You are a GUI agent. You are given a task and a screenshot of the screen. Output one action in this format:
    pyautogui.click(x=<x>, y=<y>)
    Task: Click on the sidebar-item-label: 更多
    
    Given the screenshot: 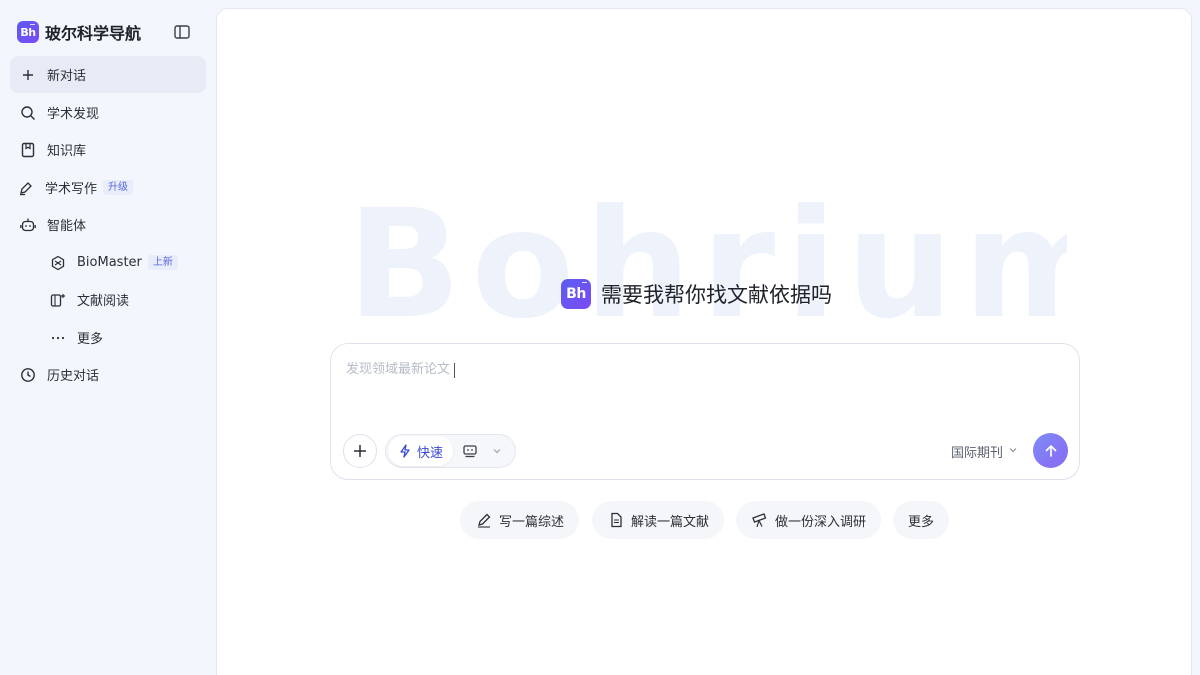 What is the action you would take?
    pyautogui.click(x=90, y=339)
    